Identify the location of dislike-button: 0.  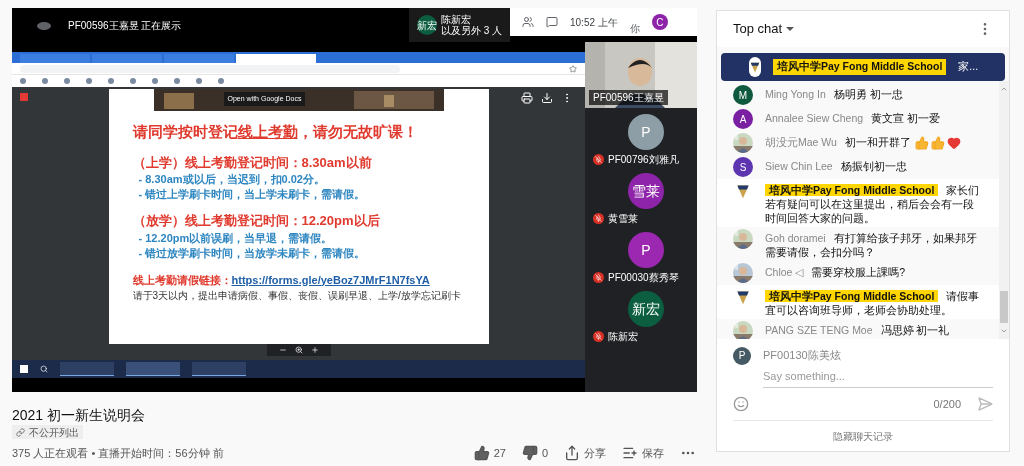
(534, 453).